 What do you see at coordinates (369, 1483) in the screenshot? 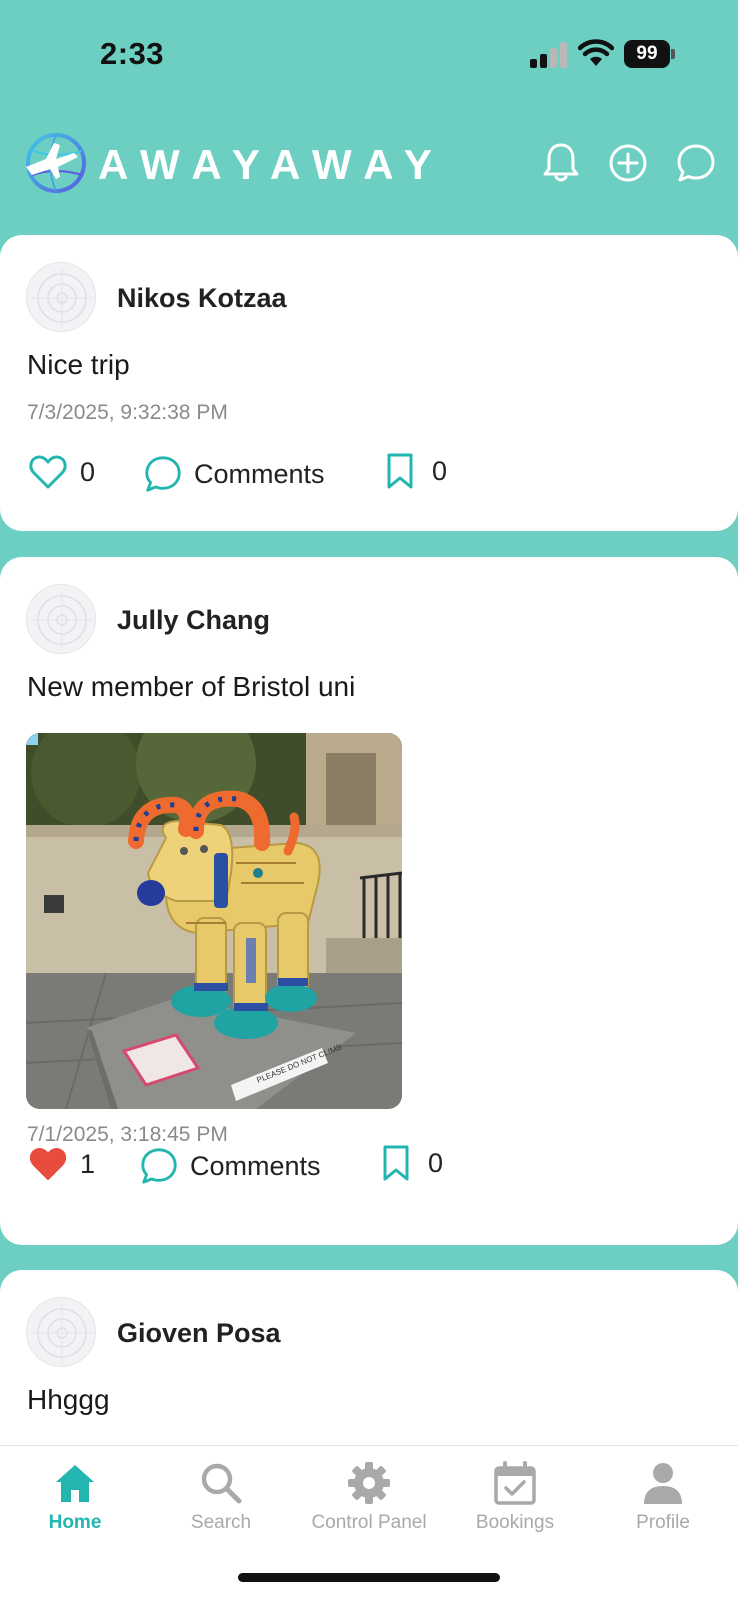
I see `gear-icon` at bounding box center [369, 1483].